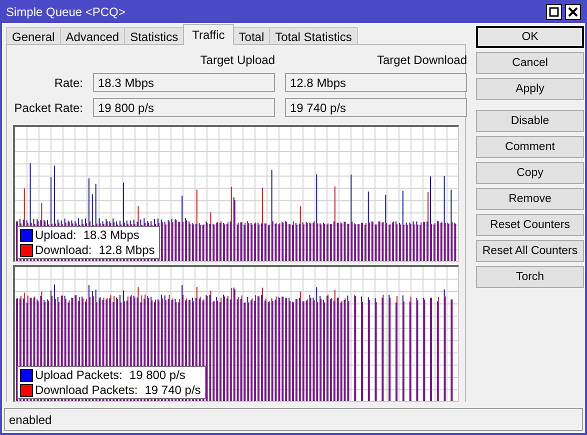 The image size is (587, 435). What do you see at coordinates (154, 36) in the screenshot?
I see `tab: Statistics` at bounding box center [154, 36].